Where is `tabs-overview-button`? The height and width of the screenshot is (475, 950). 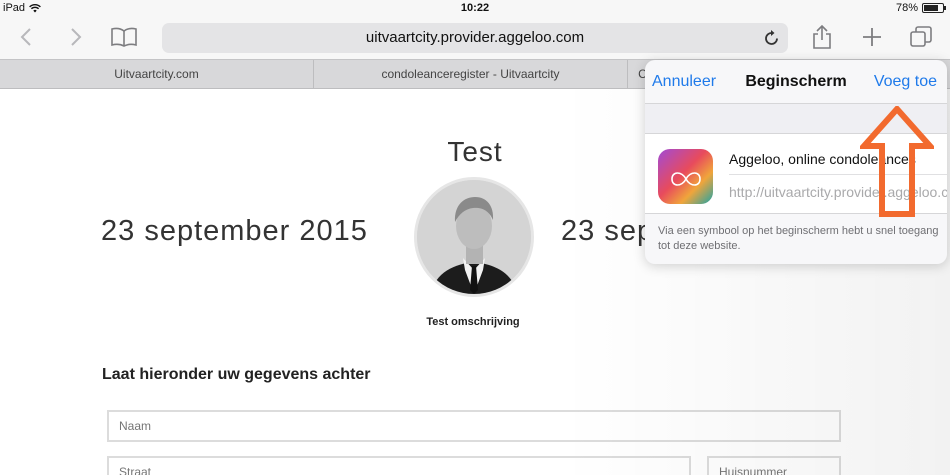 tabs-overview-button is located at coordinates (921, 37).